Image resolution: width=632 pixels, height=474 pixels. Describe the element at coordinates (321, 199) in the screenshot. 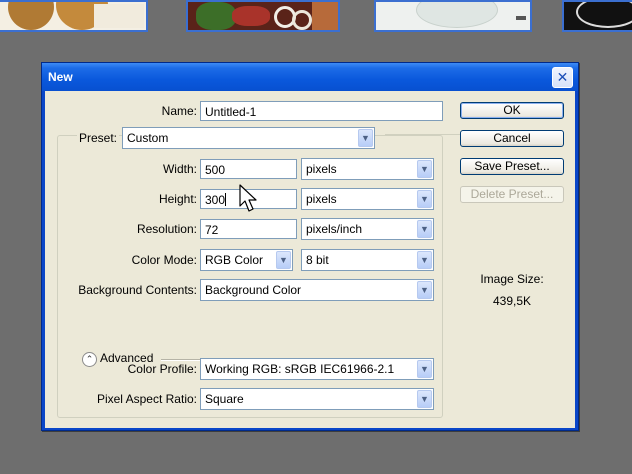

I see `height-unit-value: pixels` at that location.